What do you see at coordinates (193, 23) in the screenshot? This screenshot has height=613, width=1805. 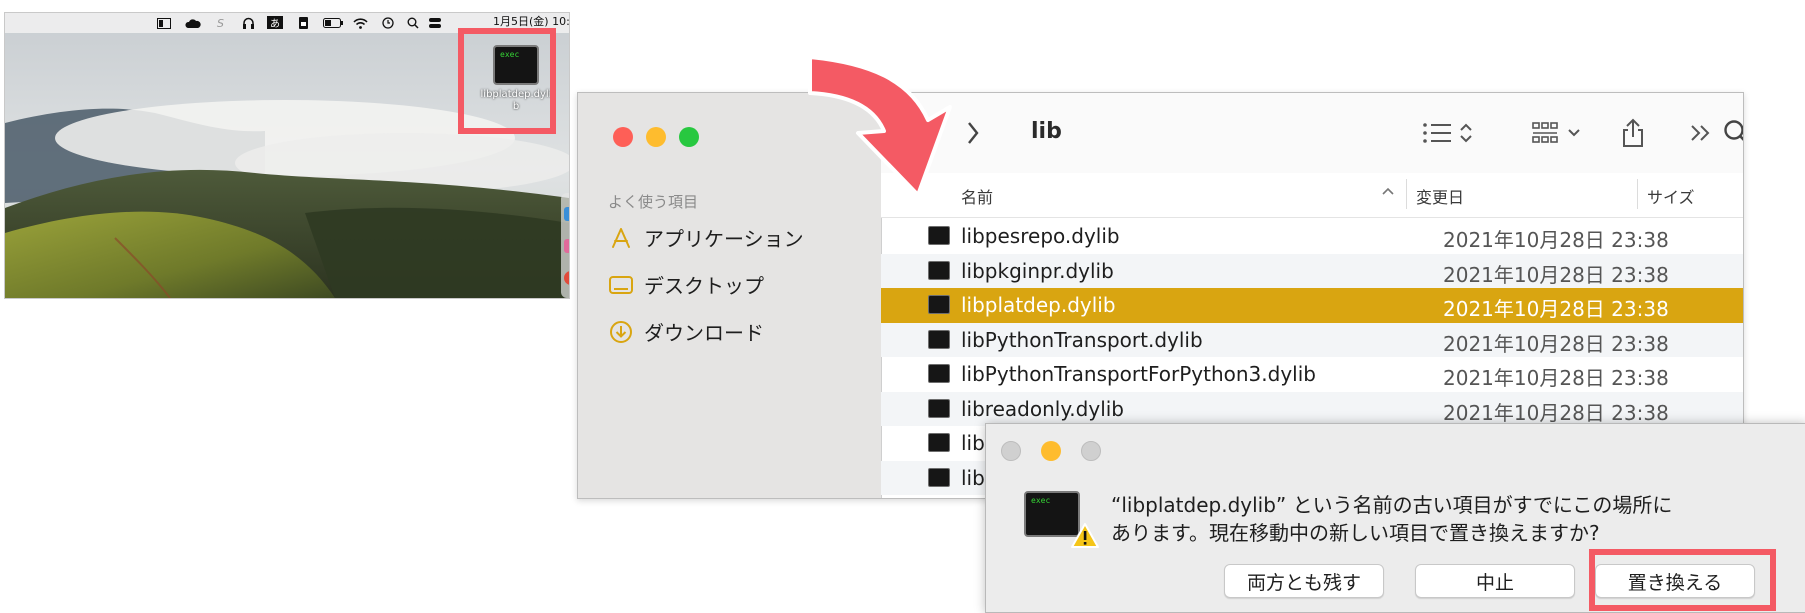 I see `cloud-icon` at bounding box center [193, 23].